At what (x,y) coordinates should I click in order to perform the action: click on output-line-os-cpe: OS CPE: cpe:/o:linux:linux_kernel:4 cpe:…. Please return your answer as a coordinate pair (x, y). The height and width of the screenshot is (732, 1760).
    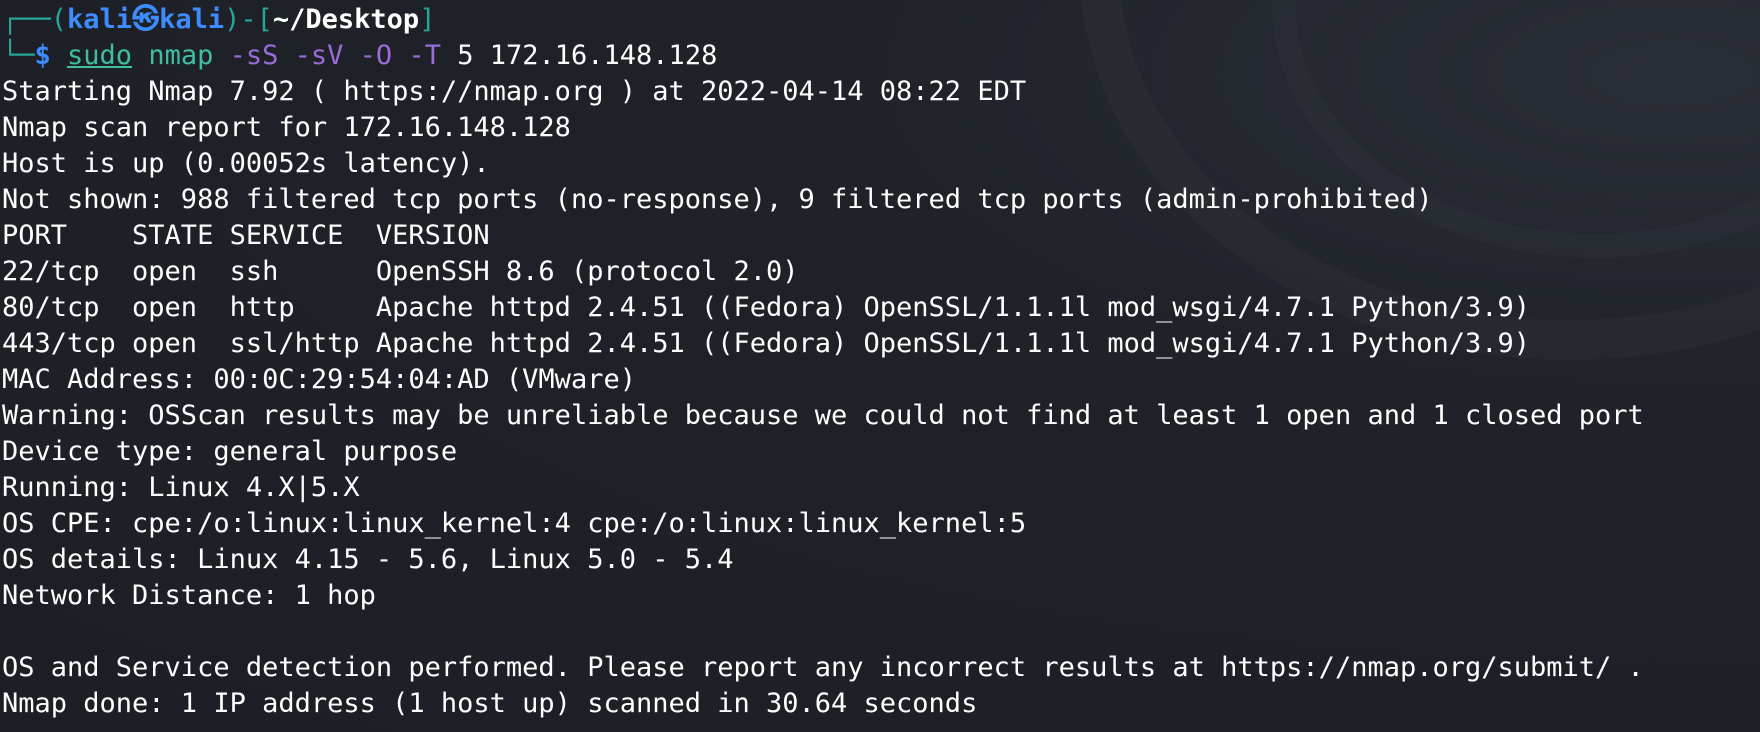
    Looking at the image, I should click on (514, 523).